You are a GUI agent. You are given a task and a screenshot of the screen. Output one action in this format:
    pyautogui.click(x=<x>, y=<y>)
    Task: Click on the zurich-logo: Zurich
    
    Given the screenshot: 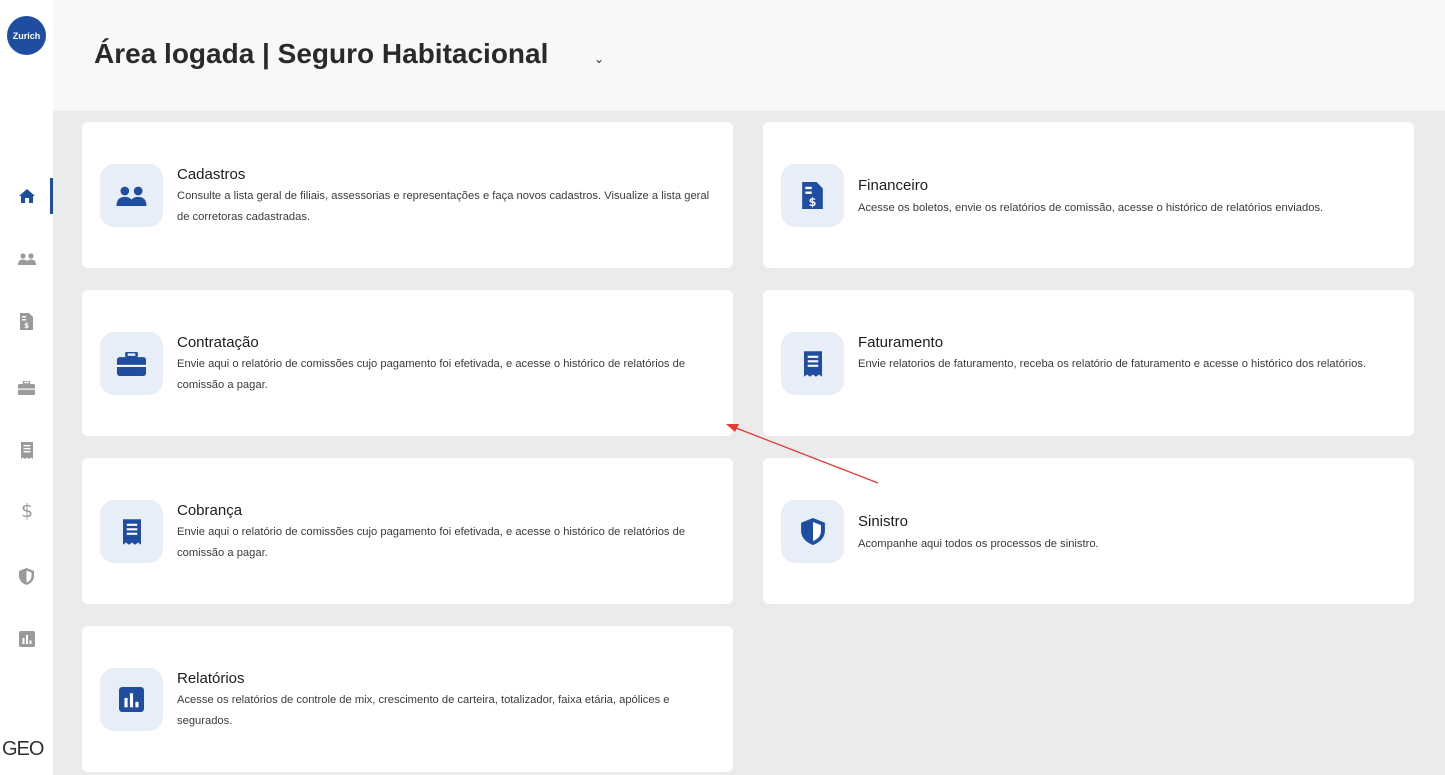 What is the action you would take?
    pyautogui.click(x=26, y=35)
    